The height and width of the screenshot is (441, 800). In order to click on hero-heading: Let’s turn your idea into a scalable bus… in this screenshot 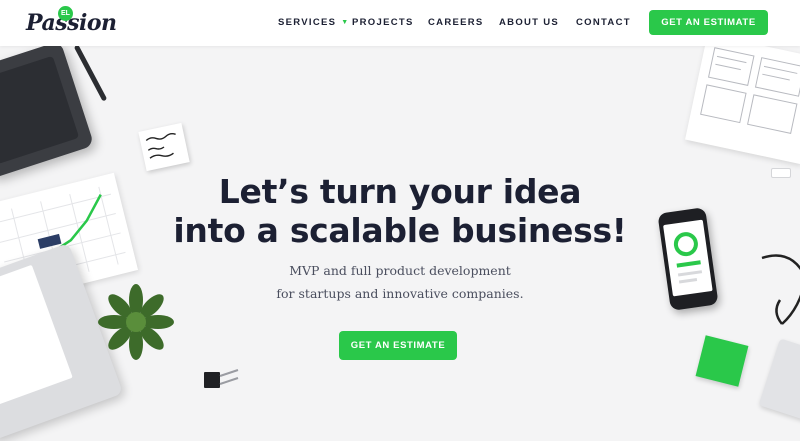, I will do `click(400, 211)`.